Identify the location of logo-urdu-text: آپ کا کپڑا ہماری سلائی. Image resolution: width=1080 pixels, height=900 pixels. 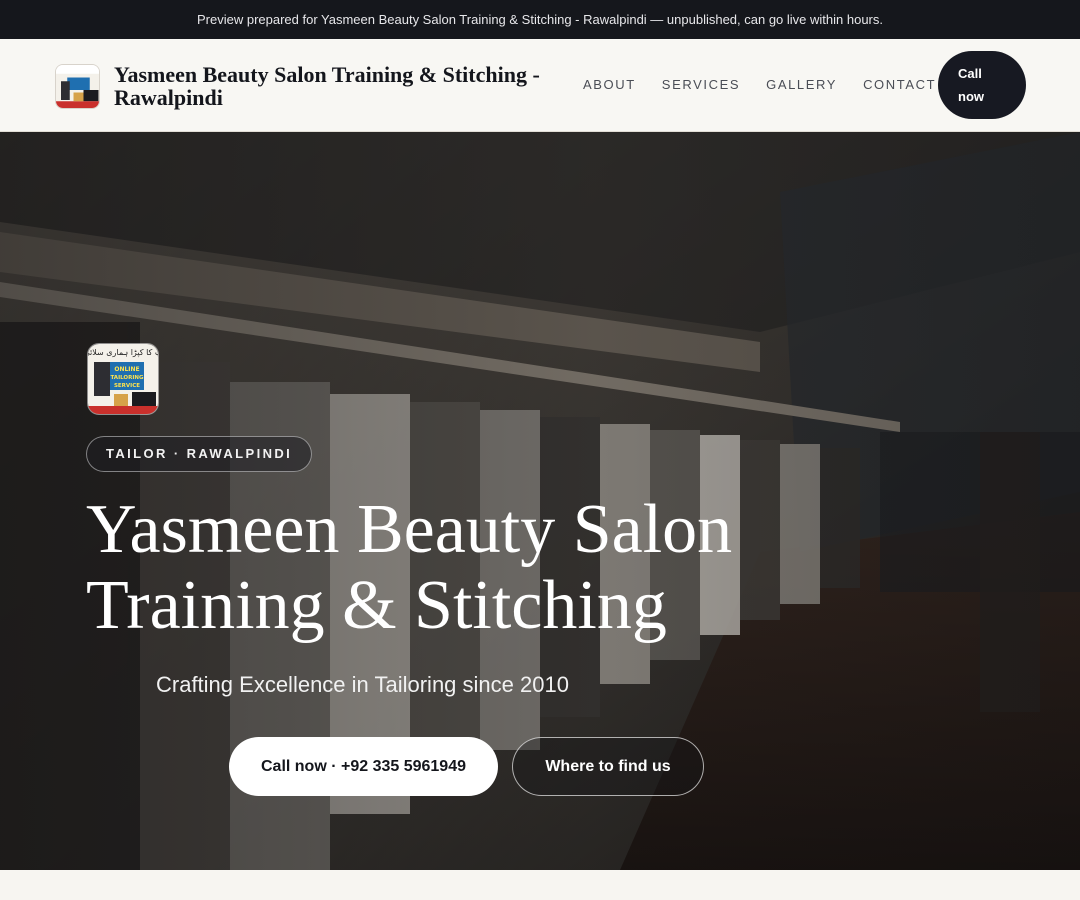
(123, 352).